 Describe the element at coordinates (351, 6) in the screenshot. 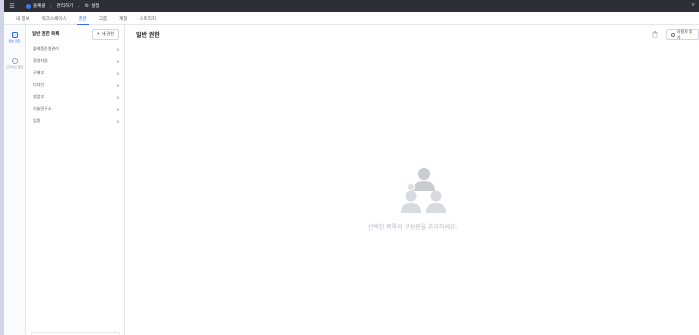

I see `top-bar: ☰ 올체클 | 관리하기 › ⚙ 설정 ⌕` at that location.